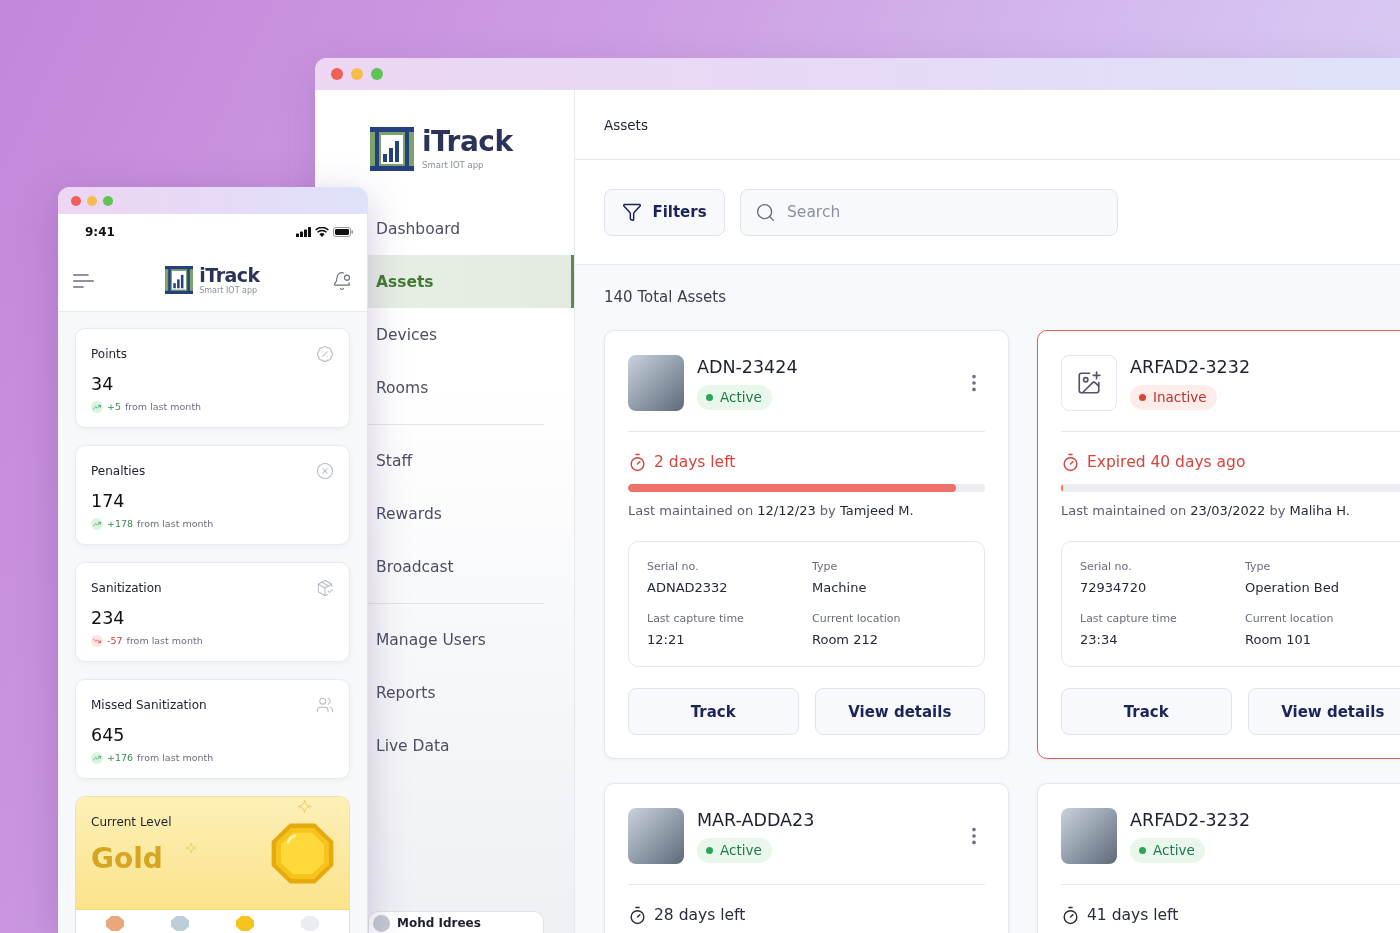 The height and width of the screenshot is (933, 1400). What do you see at coordinates (343, 232) in the screenshot?
I see `battery-icon` at bounding box center [343, 232].